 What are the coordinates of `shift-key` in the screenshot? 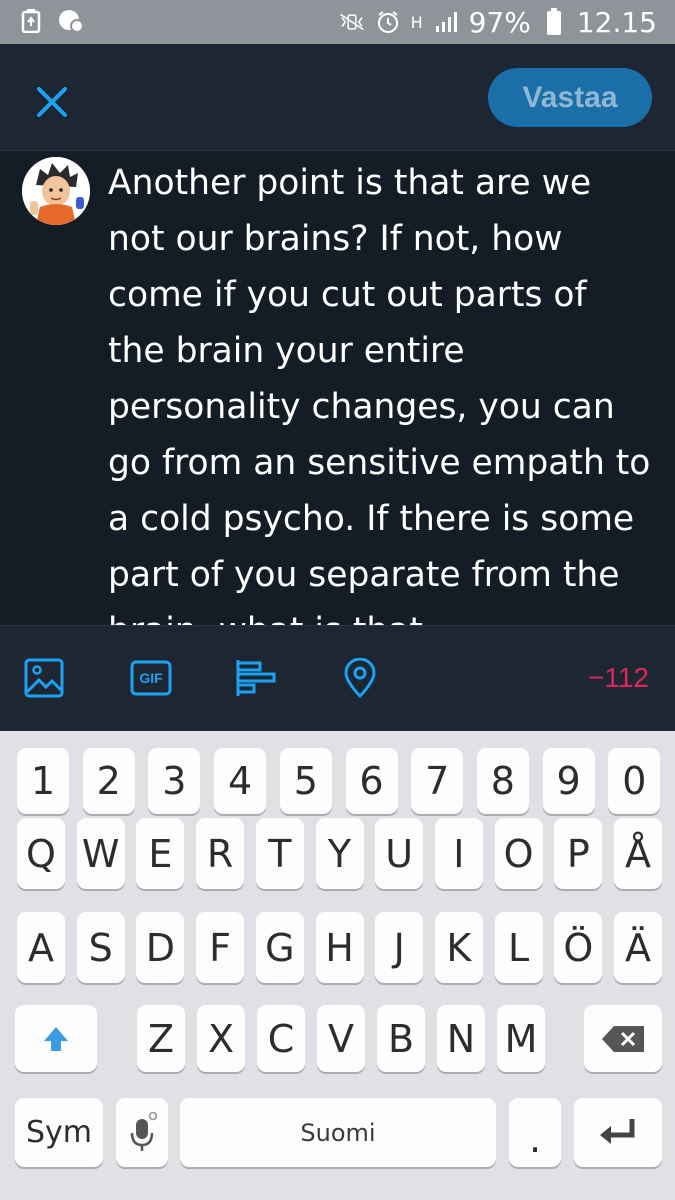 It's located at (56, 1038).